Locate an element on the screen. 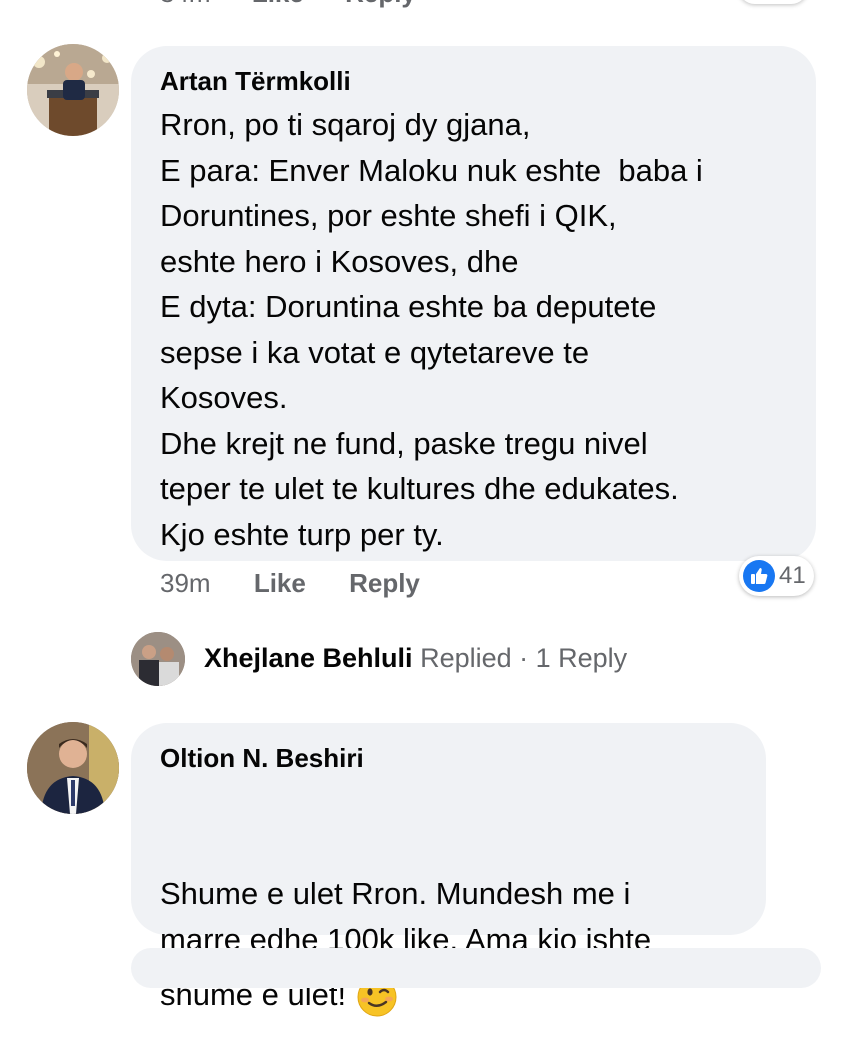 This screenshot has width=848, height=1063. avatar-oltion is located at coordinates (73, 768).